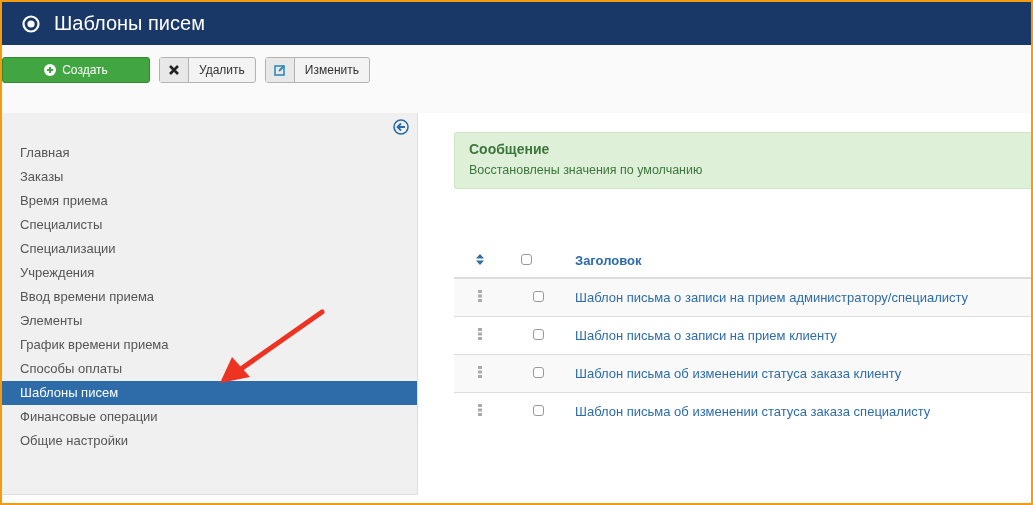  I want to click on sidebar-item: Способы оплаты, so click(209, 369).